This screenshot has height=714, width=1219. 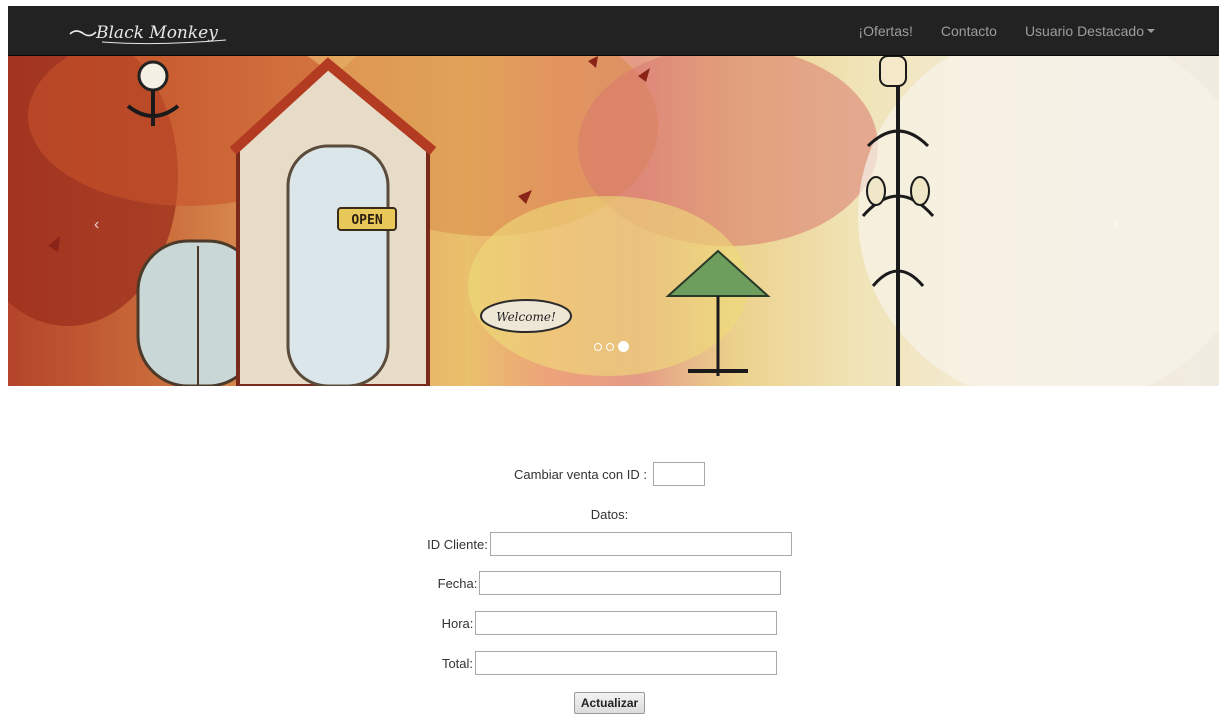 I want to click on svg-text: Welcome!, so click(x=526, y=317).